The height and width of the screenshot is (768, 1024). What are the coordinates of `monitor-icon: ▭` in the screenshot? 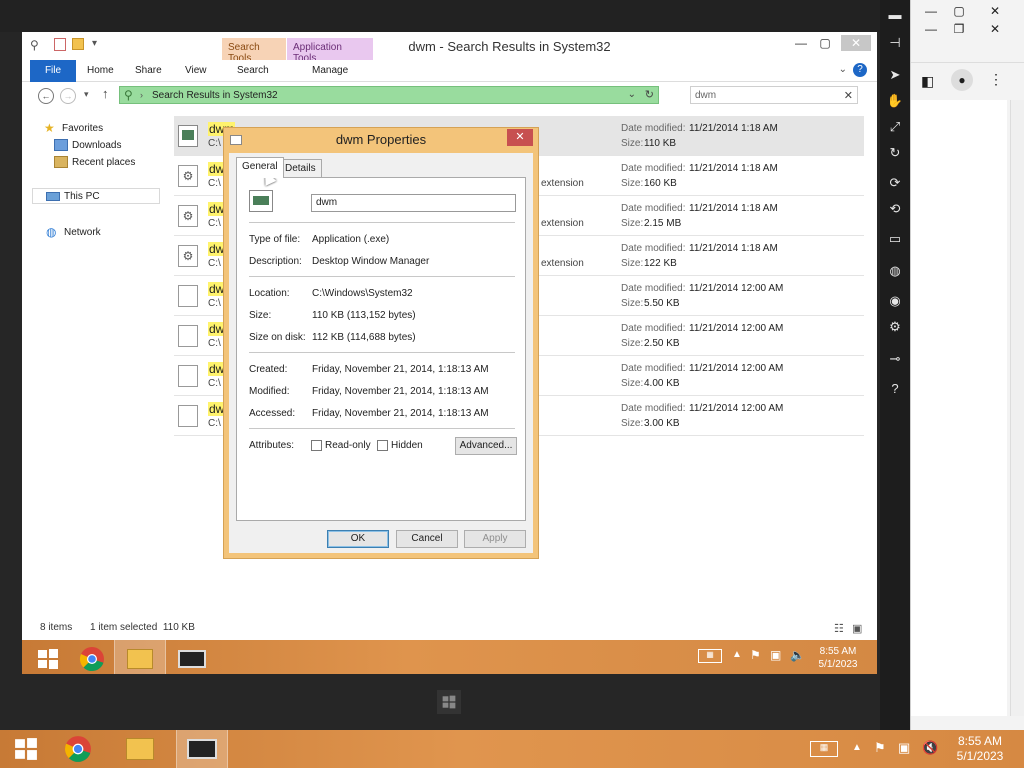 It's located at (895, 239).